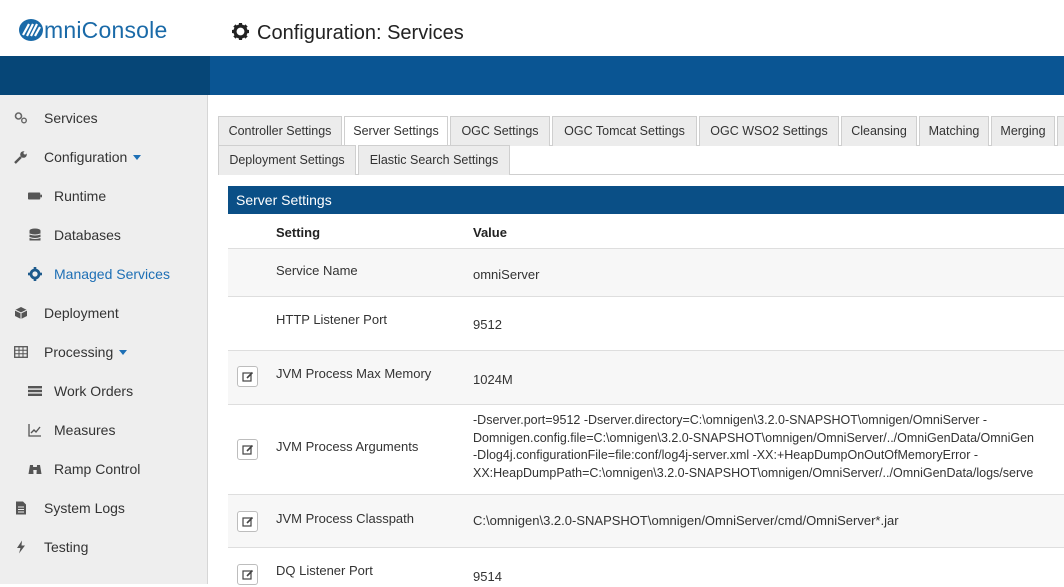 The image size is (1064, 587). Describe the element at coordinates (112, 274) in the screenshot. I see `sidebar-item-label: Managed Services` at that location.